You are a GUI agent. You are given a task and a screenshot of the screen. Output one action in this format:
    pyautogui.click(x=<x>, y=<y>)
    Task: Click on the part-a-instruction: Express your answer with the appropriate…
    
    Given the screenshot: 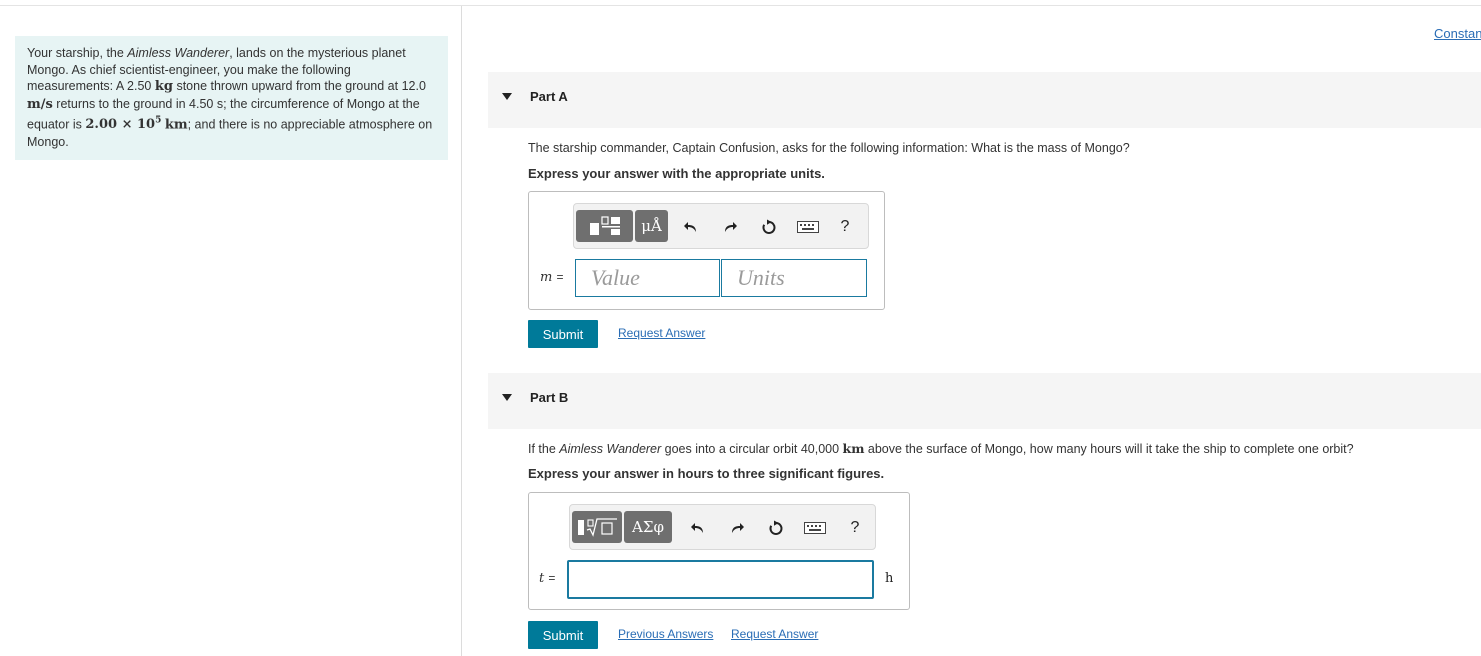 What is the action you would take?
    pyautogui.click(x=676, y=173)
    